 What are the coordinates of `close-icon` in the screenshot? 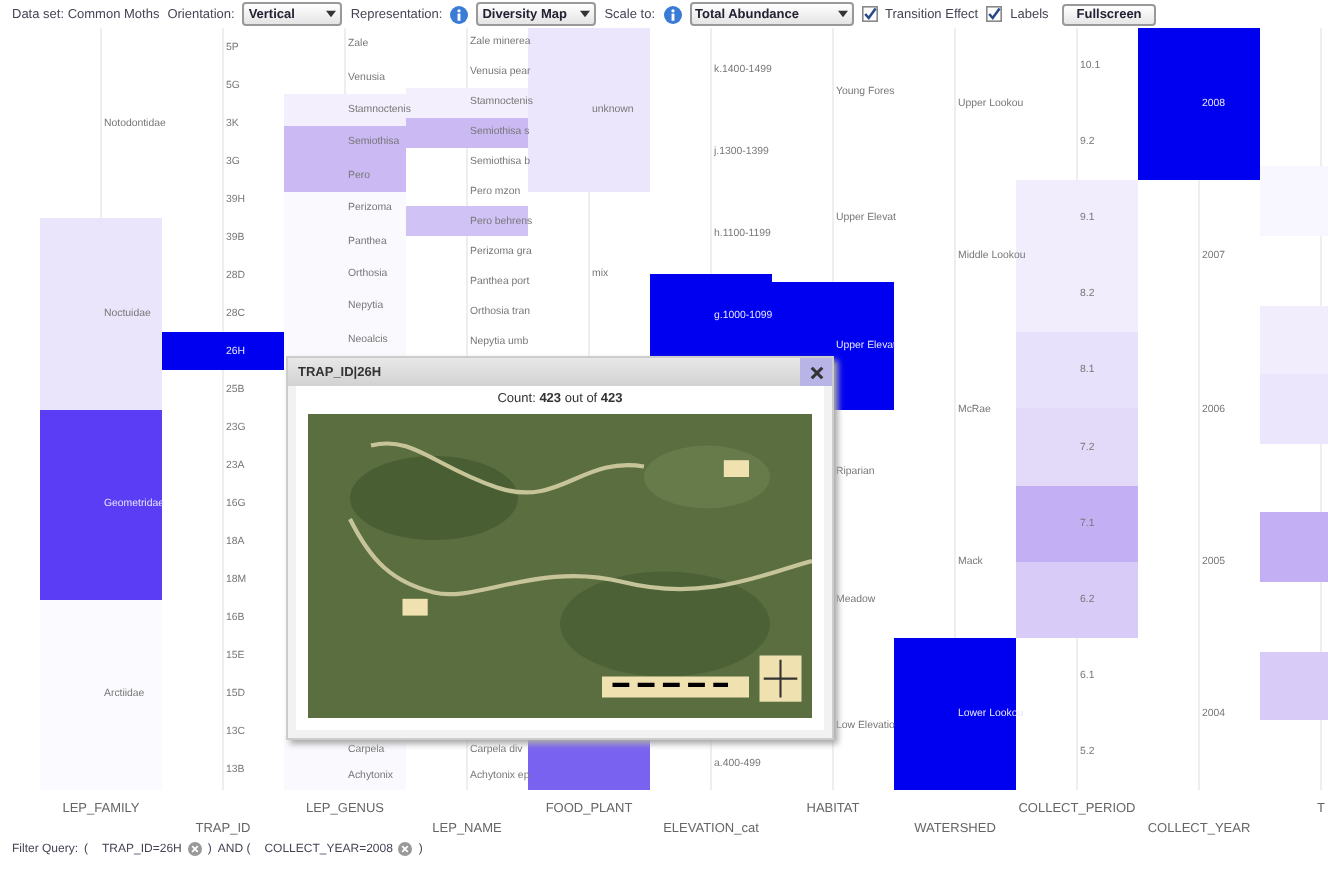 It's located at (816, 372).